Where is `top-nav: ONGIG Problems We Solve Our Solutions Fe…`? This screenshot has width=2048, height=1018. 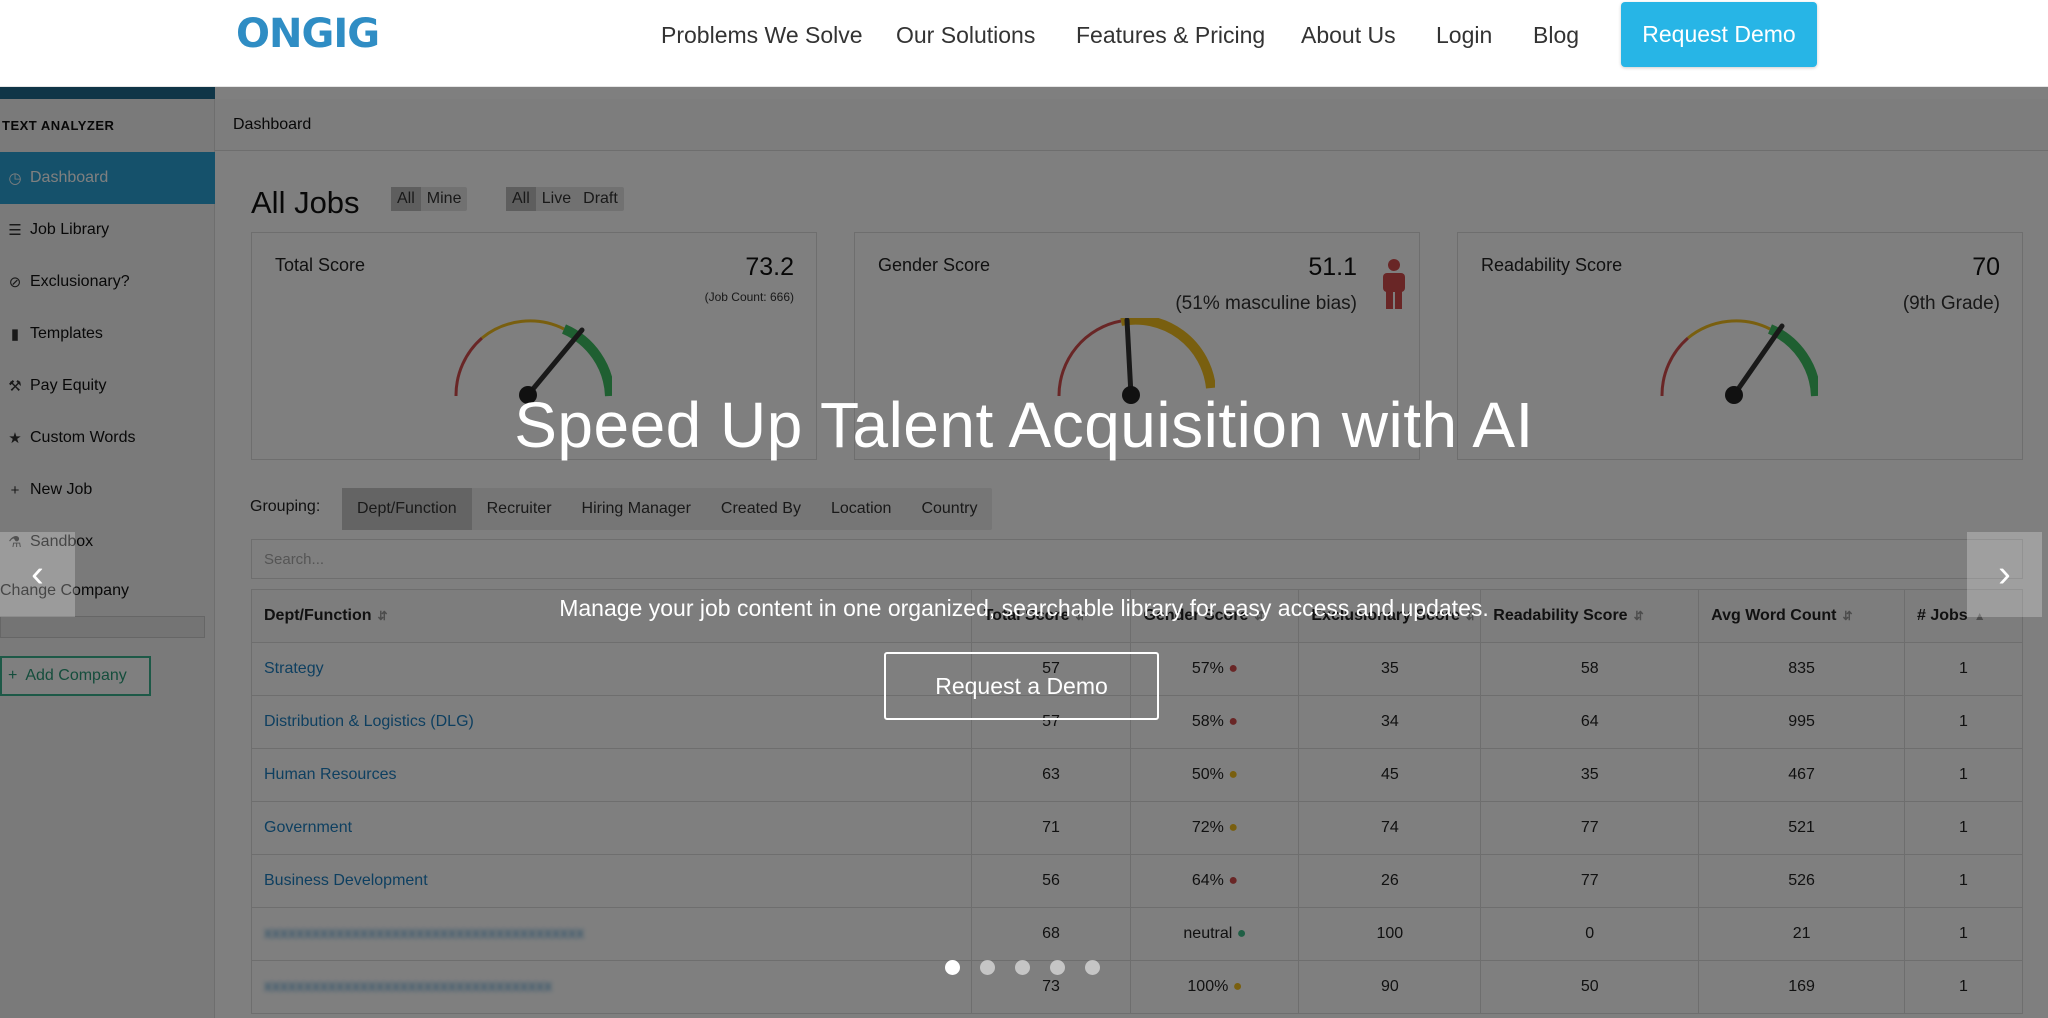
top-nav: ONGIG Problems We Solve Our Solutions Fe… is located at coordinates (1024, 43).